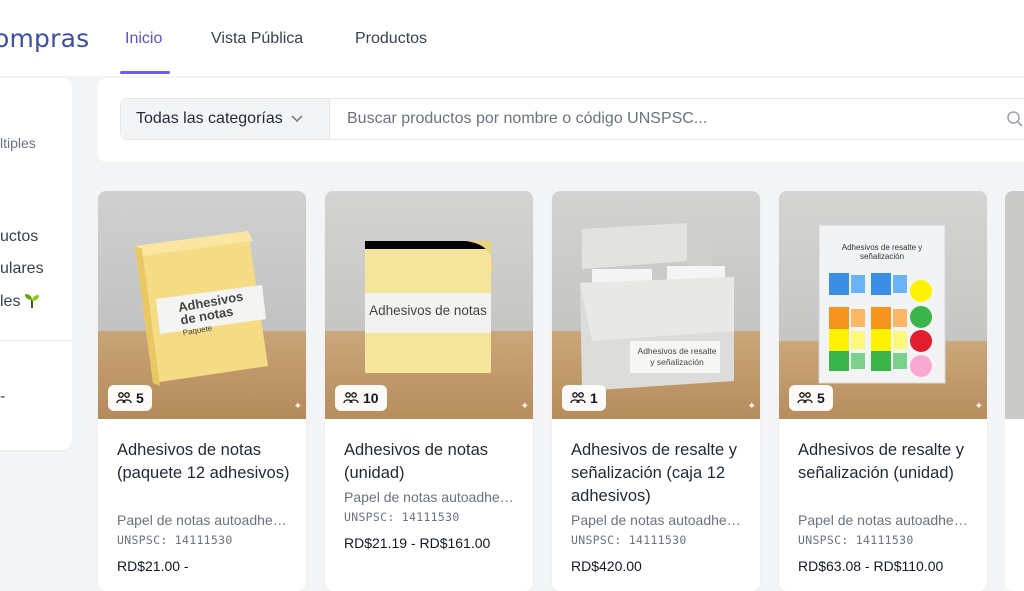 The image size is (1024, 591). I want to click on search-bar: Todas las categorías, so click(572, 119).